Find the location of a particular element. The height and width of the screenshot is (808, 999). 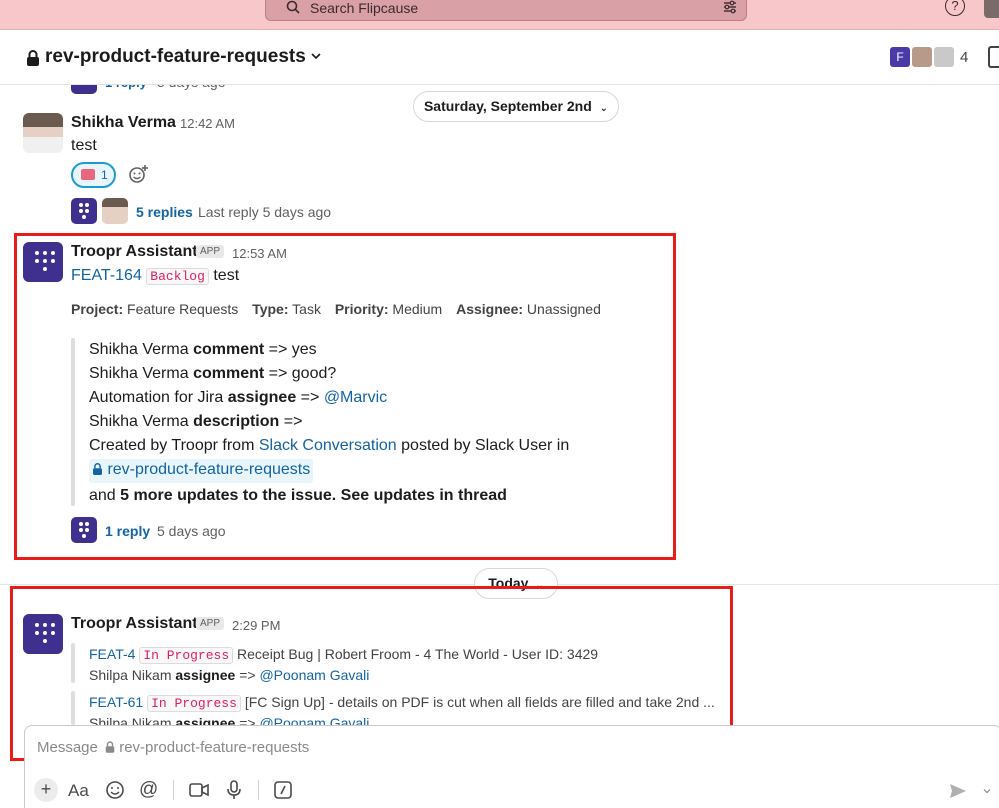

status-badge: Backlog is located at coordinates (177, 276).